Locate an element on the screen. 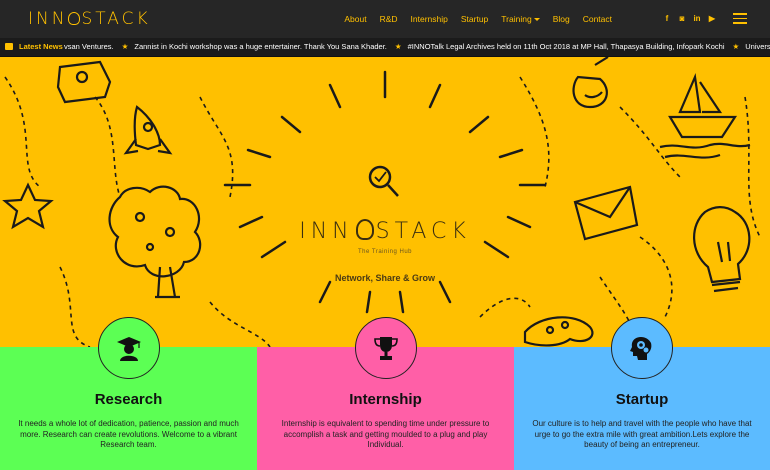  ticker-label: Latest News is located at coordinates (41, 46).